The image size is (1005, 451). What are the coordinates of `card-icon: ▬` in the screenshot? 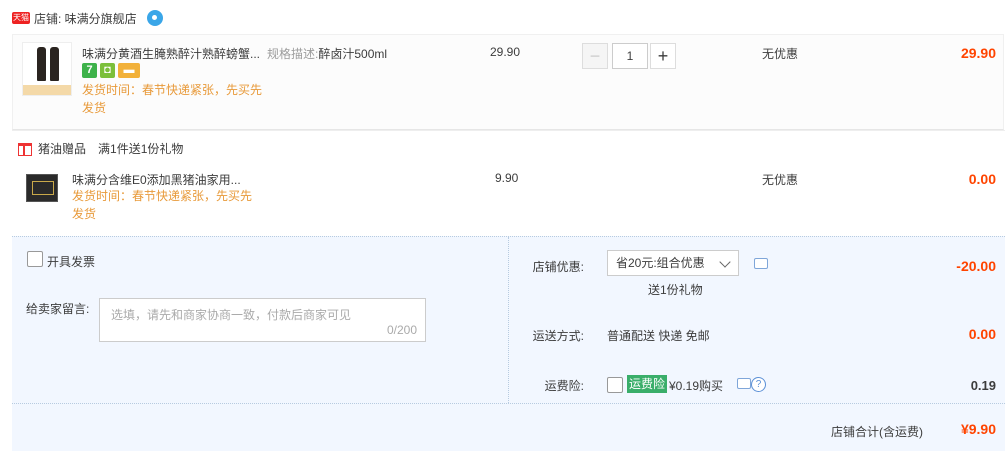 It's located at (129, 70).